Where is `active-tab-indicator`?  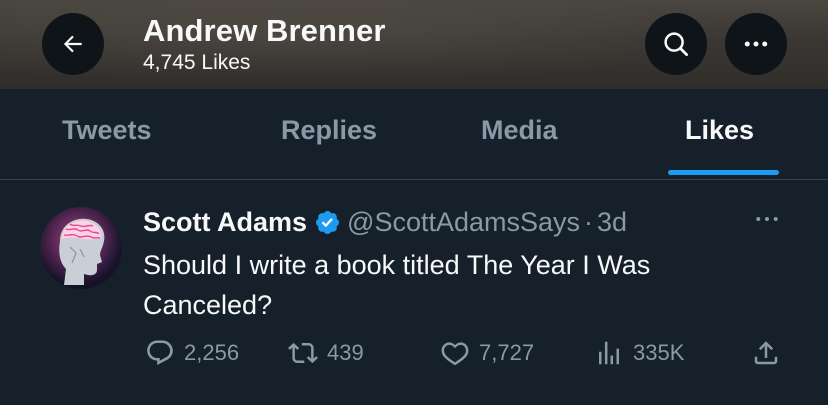 active-tab-indicator is located at coordinates (723, 172).